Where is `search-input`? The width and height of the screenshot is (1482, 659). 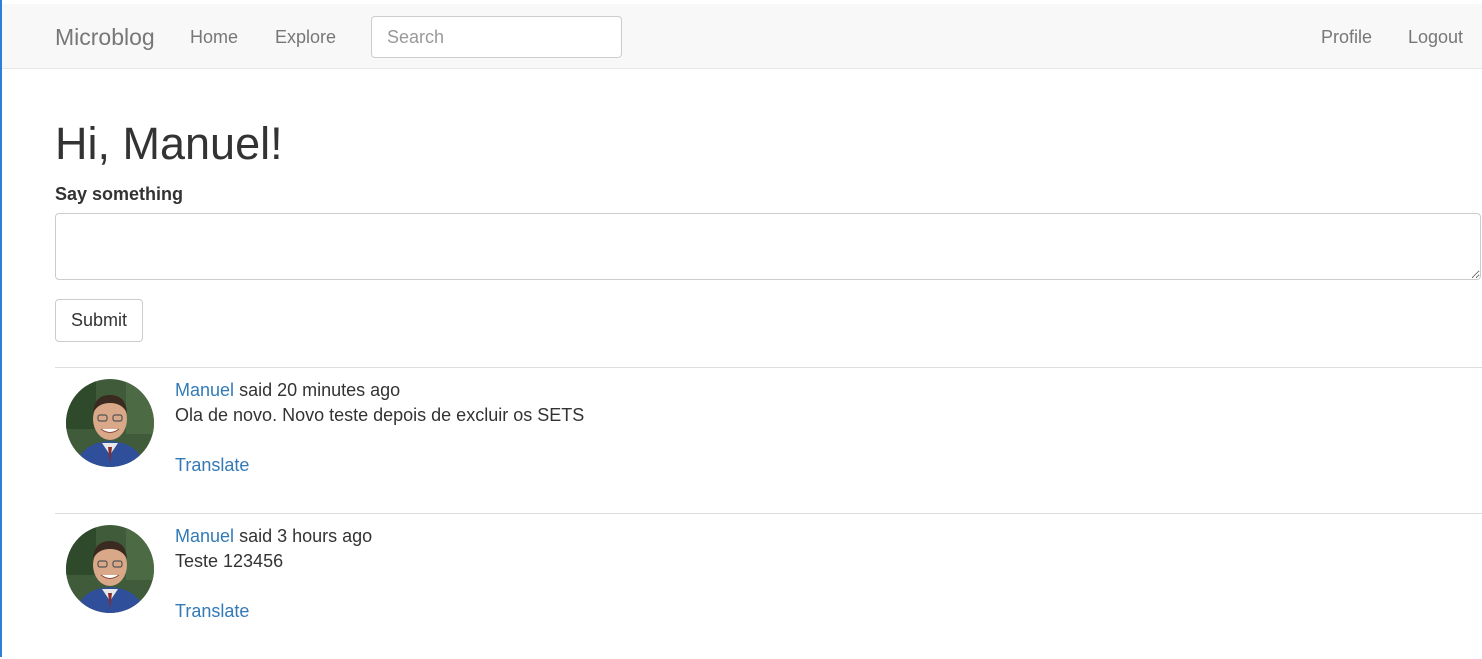
search-input is located at coordinates (496, 37).